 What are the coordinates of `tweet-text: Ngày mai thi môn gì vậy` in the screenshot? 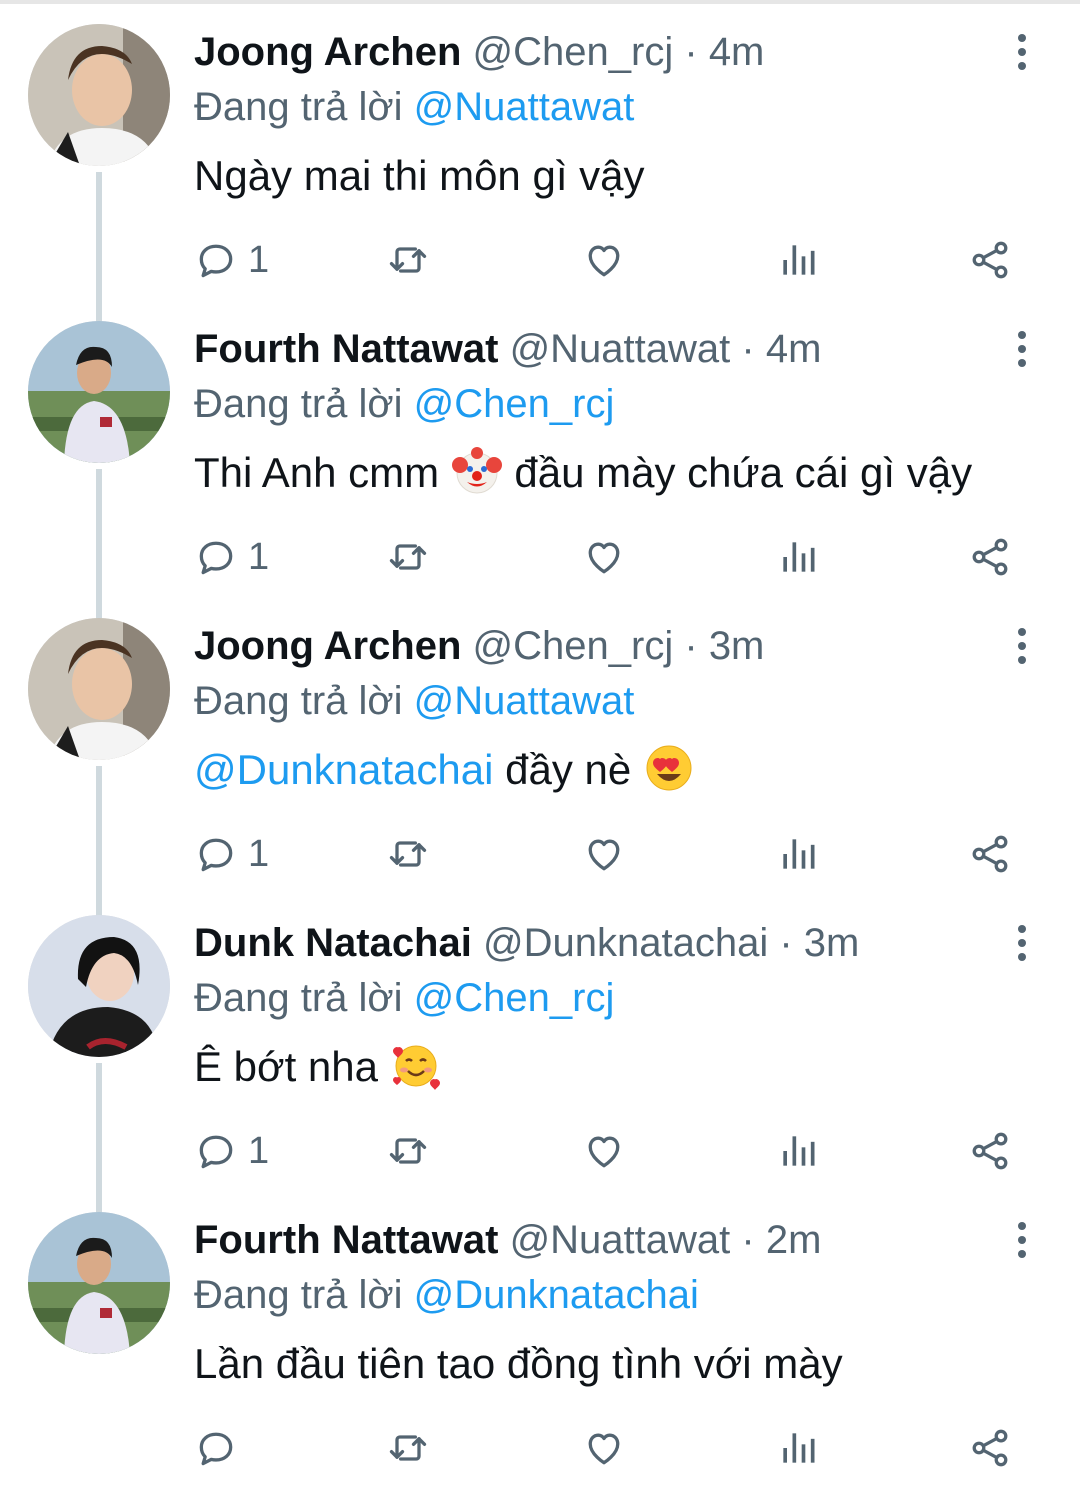 It's located at (419, 176).